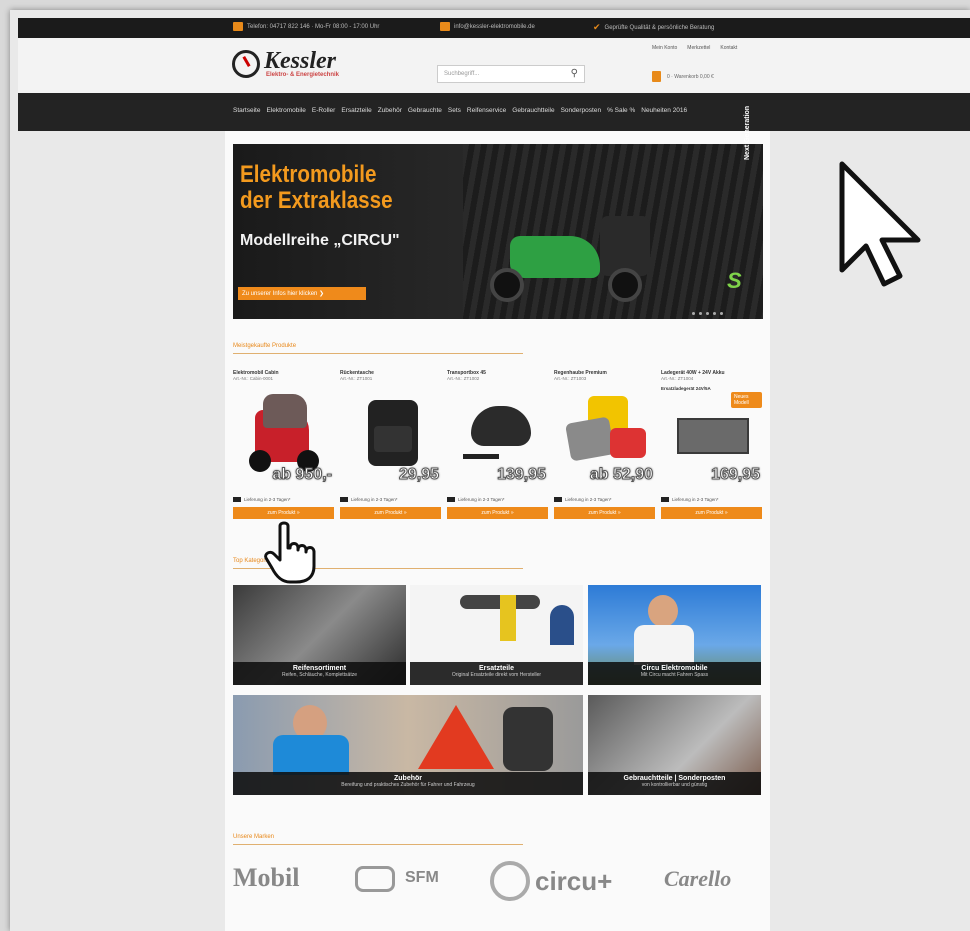 The image size is (970, 931). What do you see at coordinates (747, 132) in the screenshot?
I see `banner-vertical-text: Next Generation` at bounding box center [747, 132].